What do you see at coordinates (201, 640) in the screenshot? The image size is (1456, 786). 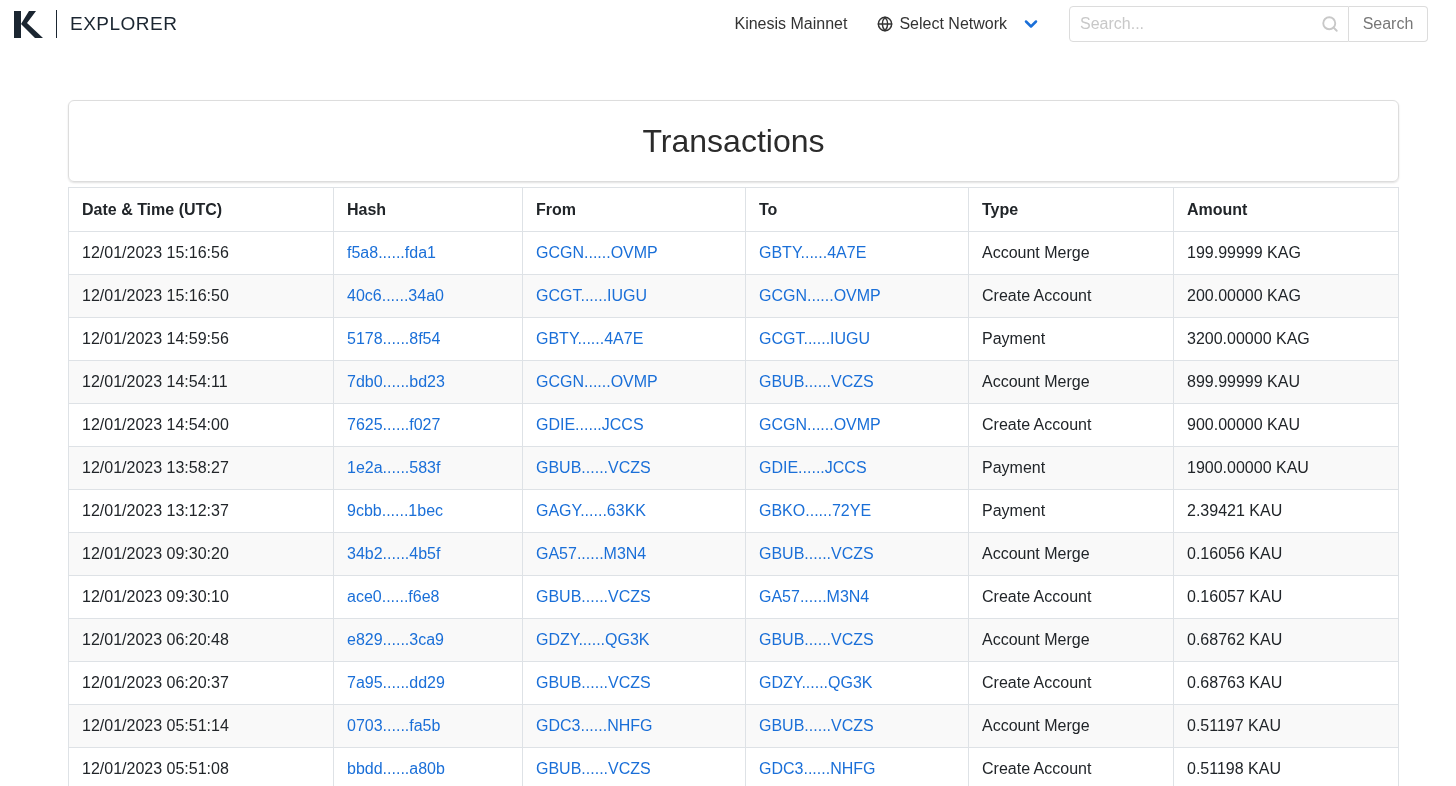 I see `date-time-cell: 12/01/2023 06:20:48` at bounding box center [201, 640].